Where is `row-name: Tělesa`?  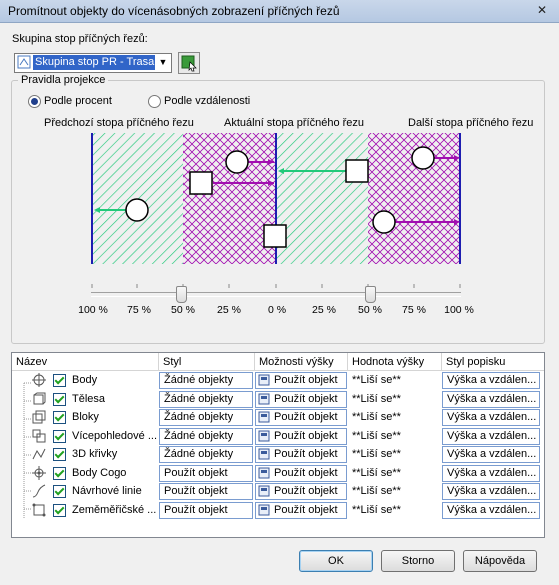 row-name: Tělesa is located at coordinates (89, 398).